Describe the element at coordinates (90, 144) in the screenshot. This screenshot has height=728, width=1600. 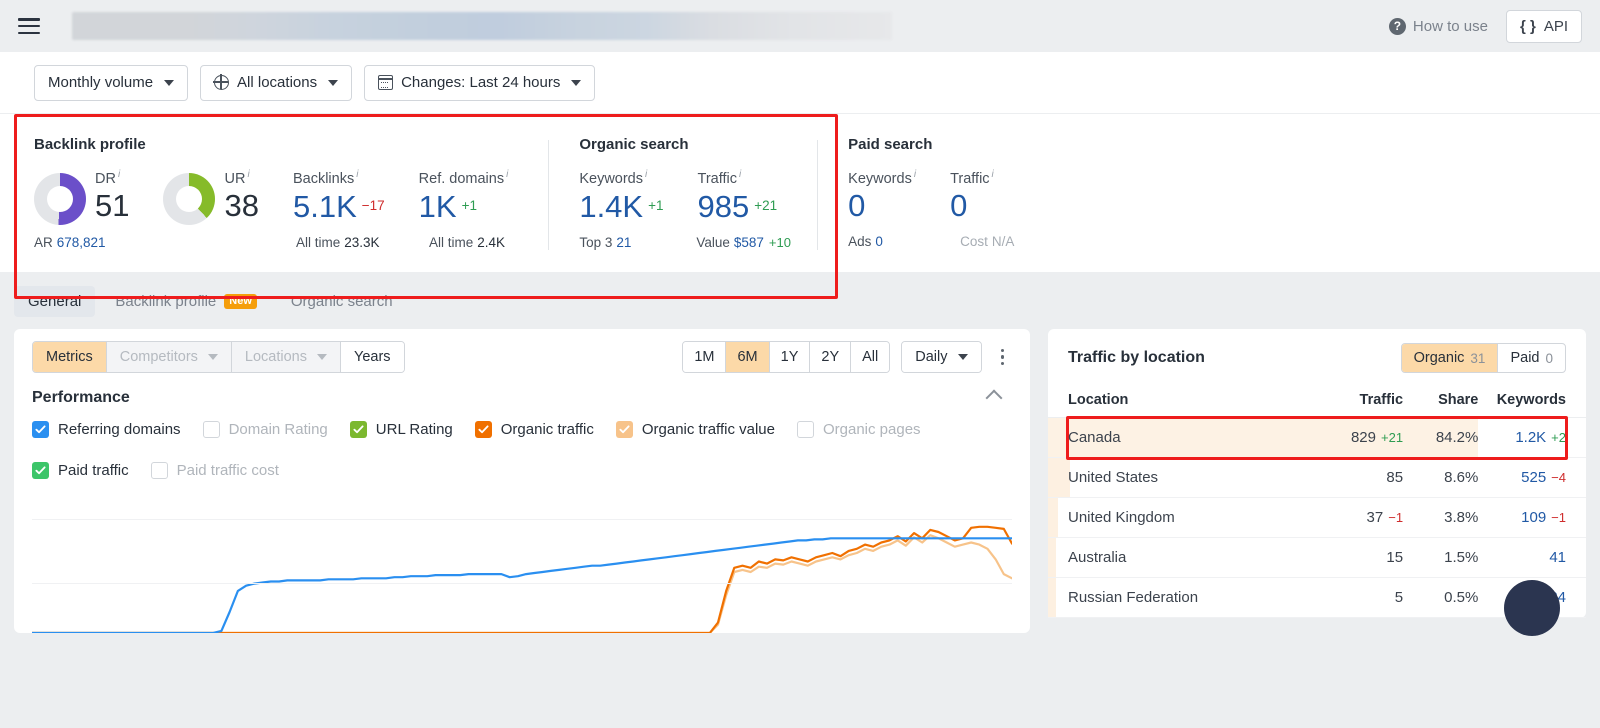
I see `backlink-profile-title: Backlink profile` at that location.